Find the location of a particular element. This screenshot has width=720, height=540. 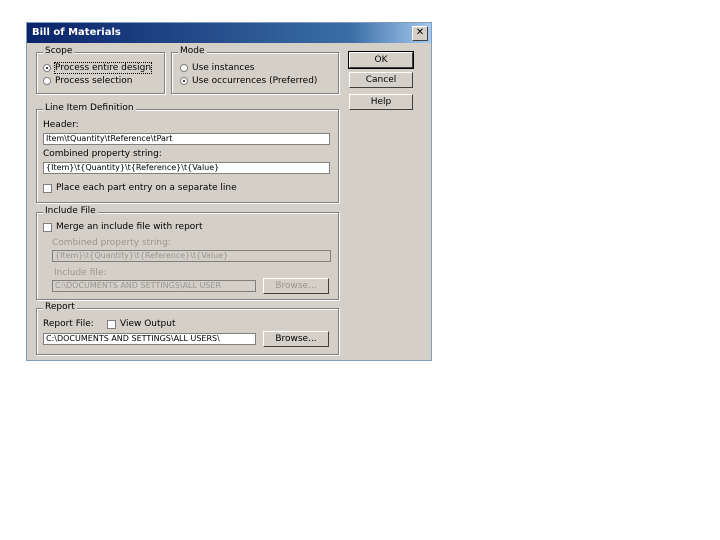

view-output-label: View Output is located at coordinates (148, 324).